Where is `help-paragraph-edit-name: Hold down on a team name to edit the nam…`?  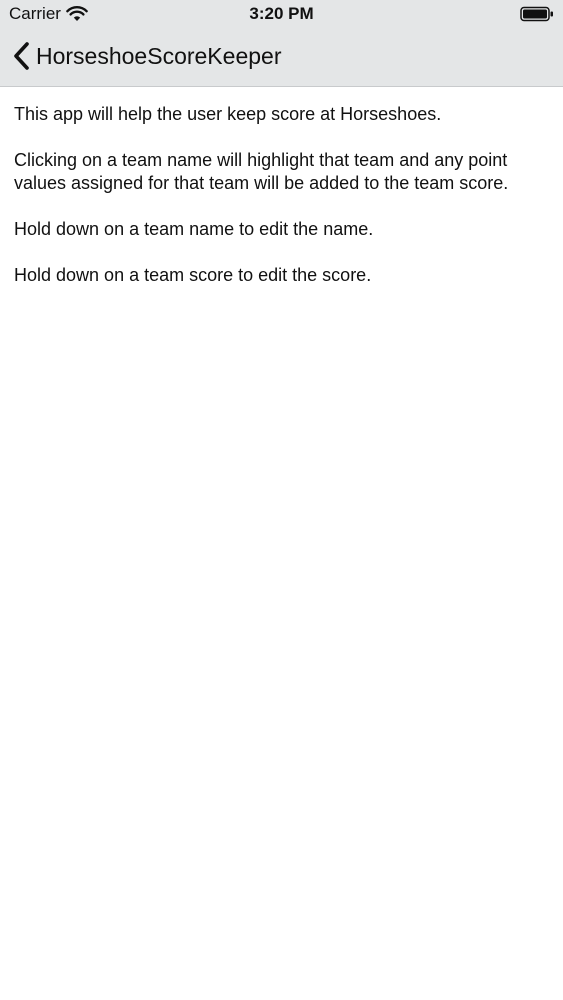
help-paragraph-edit-name: Hold down on a team name to edit the nam… is located at coordinates (194, 229).